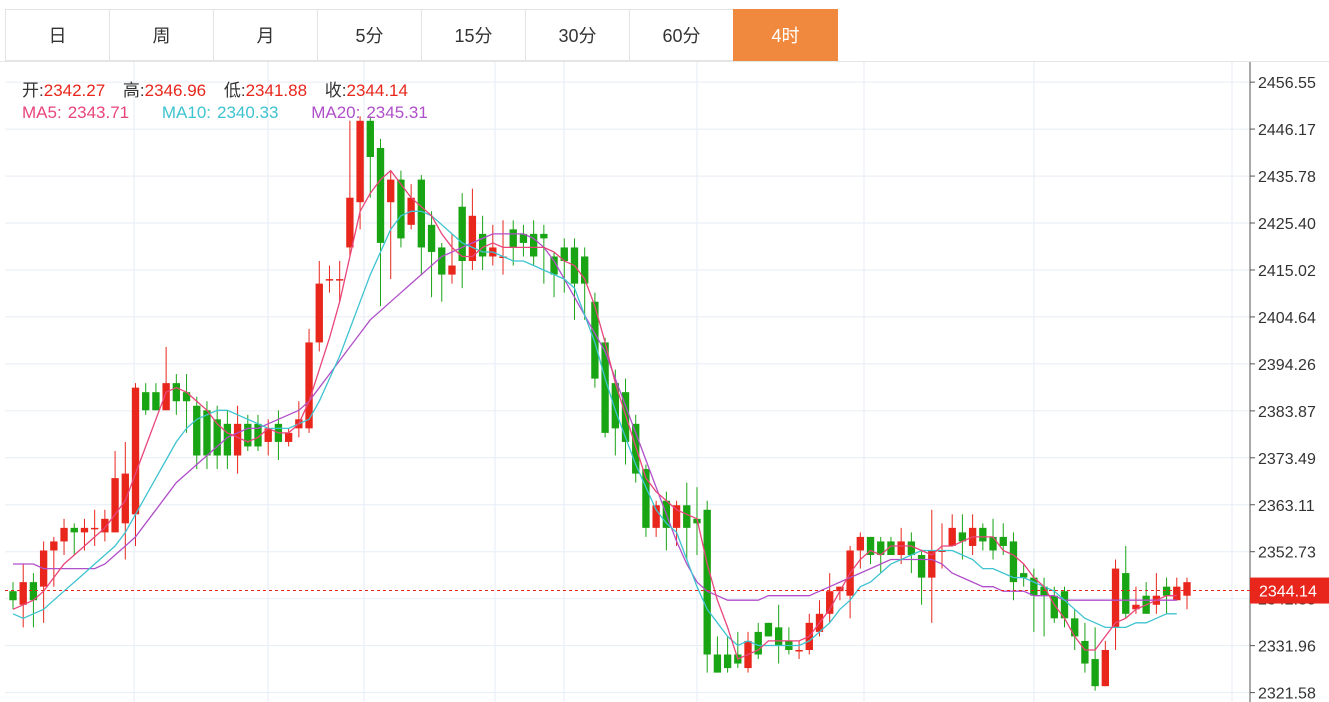  What do you see at coordinates (1287, 130) in the screenshot?
I see `y-tick-label: 2446.17` at bounding box center [1287, 130].